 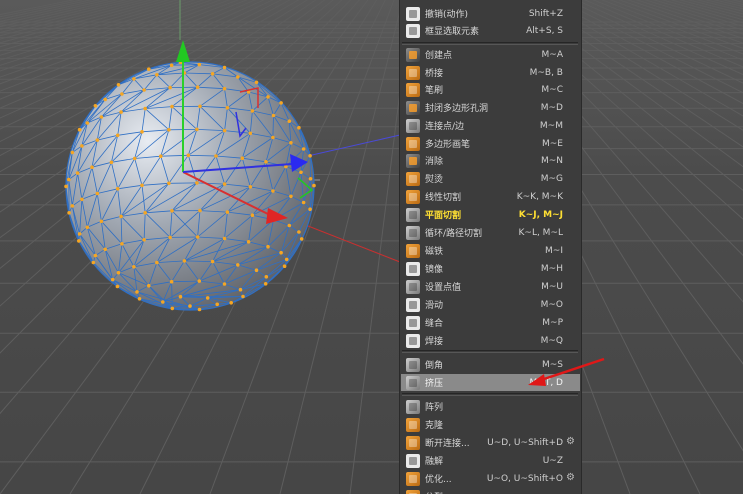 I want to click on menu-item-label: 平面切割, so click(x=443, y=216).